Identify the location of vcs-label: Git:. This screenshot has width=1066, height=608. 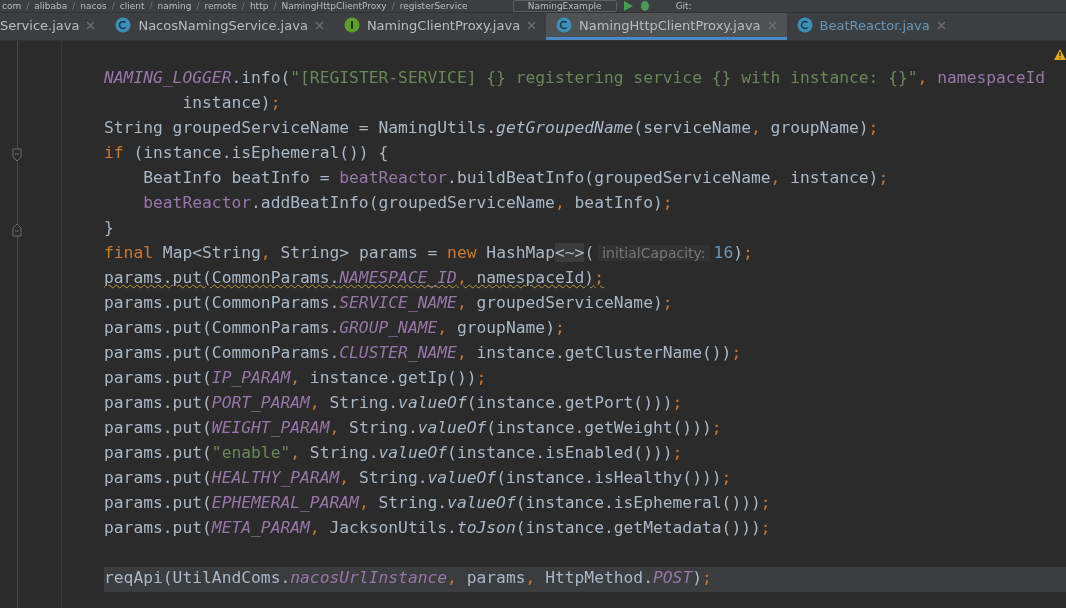
(683, 6).